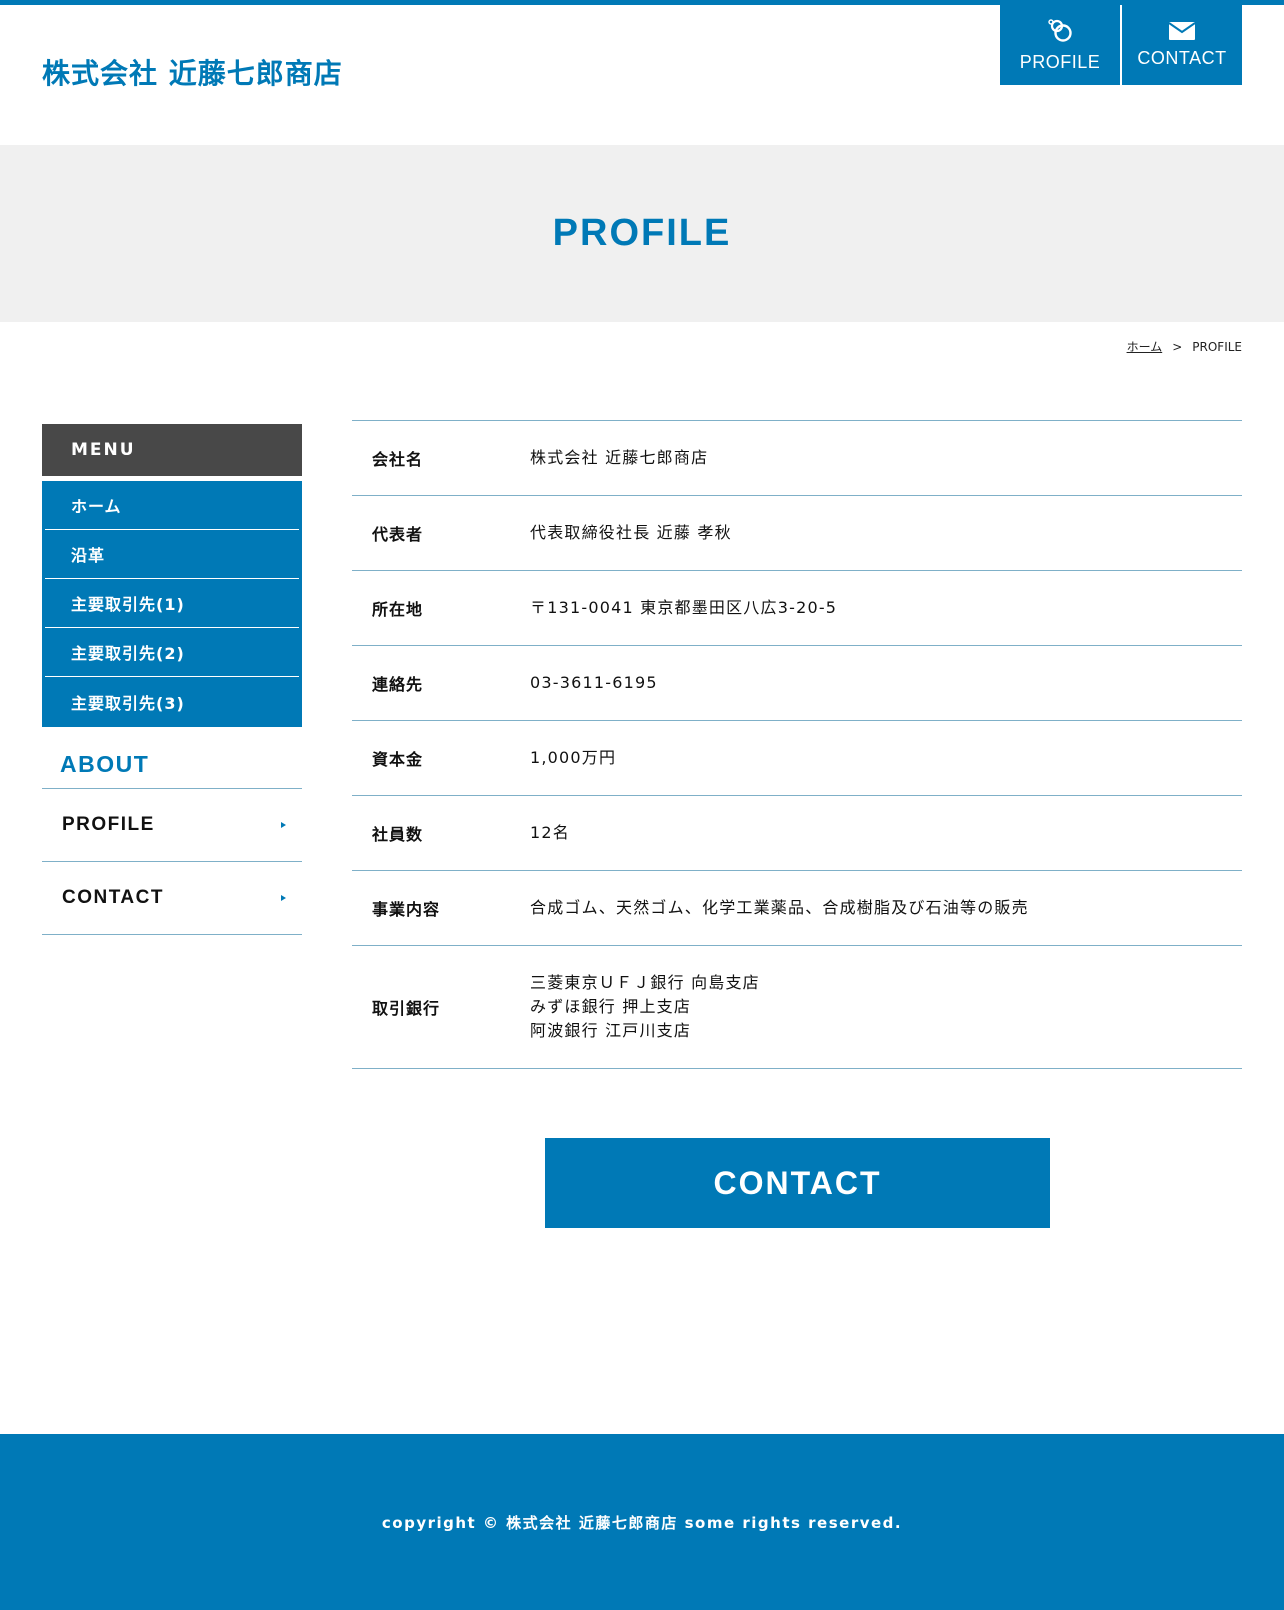  Describe the element at coordinates (172, 505) in the screenshot. I see `menu-item-home: ホーム` at that location.